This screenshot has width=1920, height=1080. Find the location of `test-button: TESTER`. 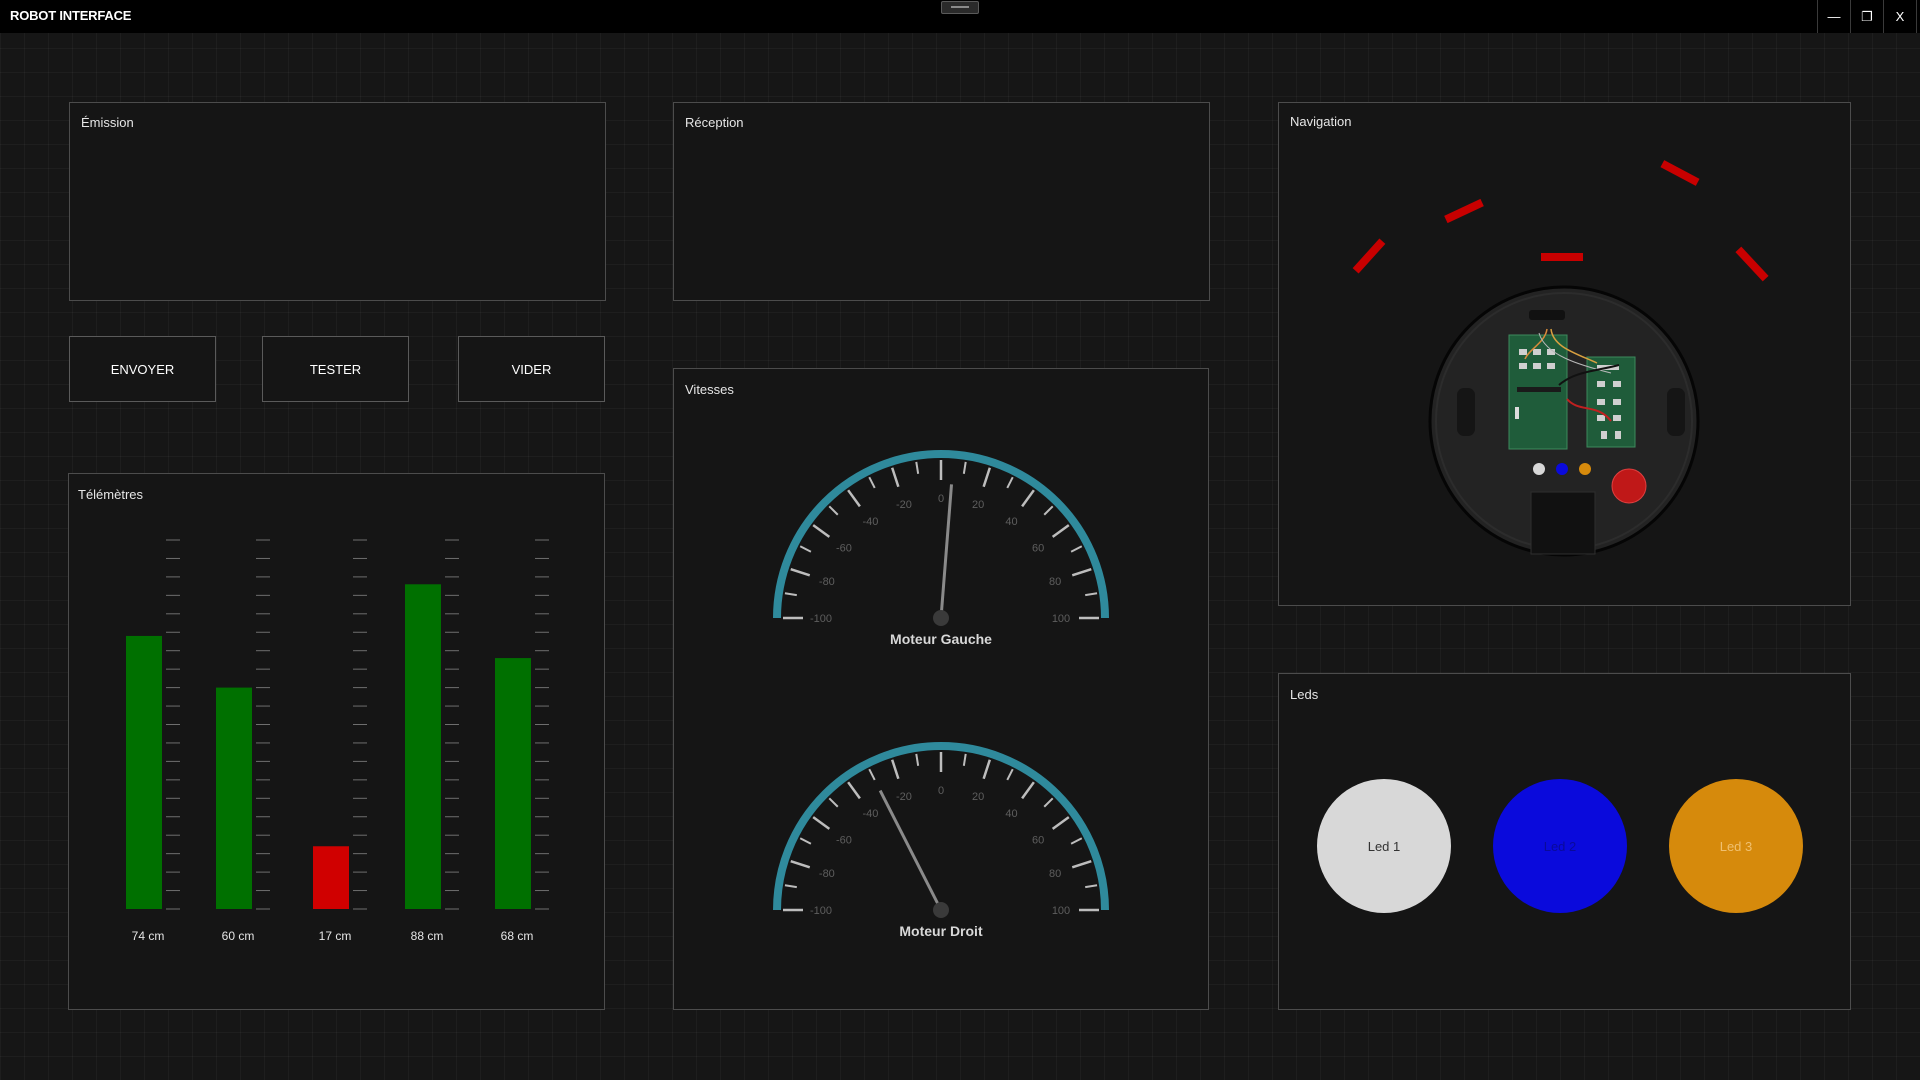

test-button: TESTER is located at coordinates (335, 369).